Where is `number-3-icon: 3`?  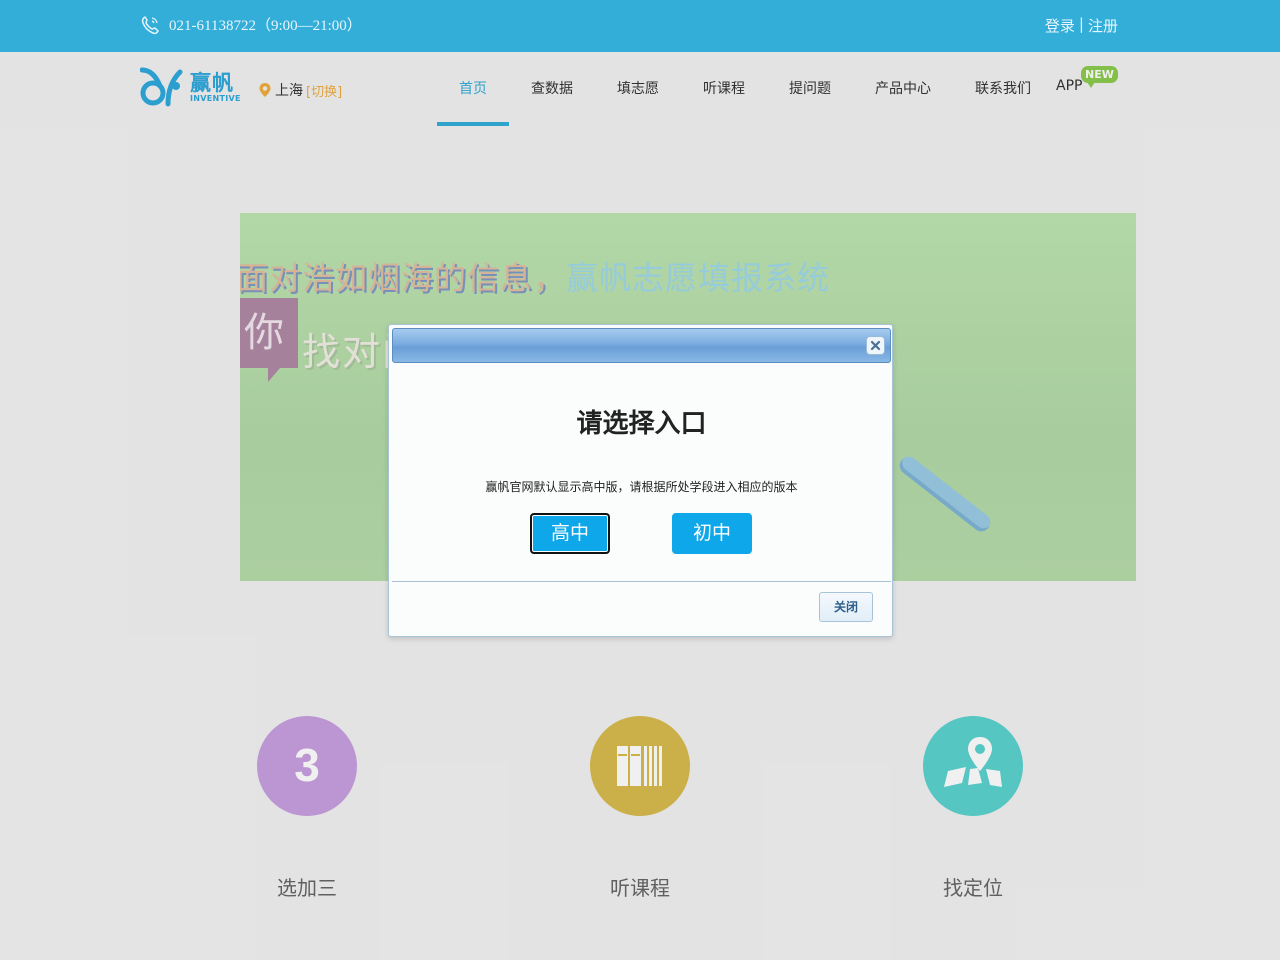
number-3-icon: 3 is located at coordinates (307, 766).